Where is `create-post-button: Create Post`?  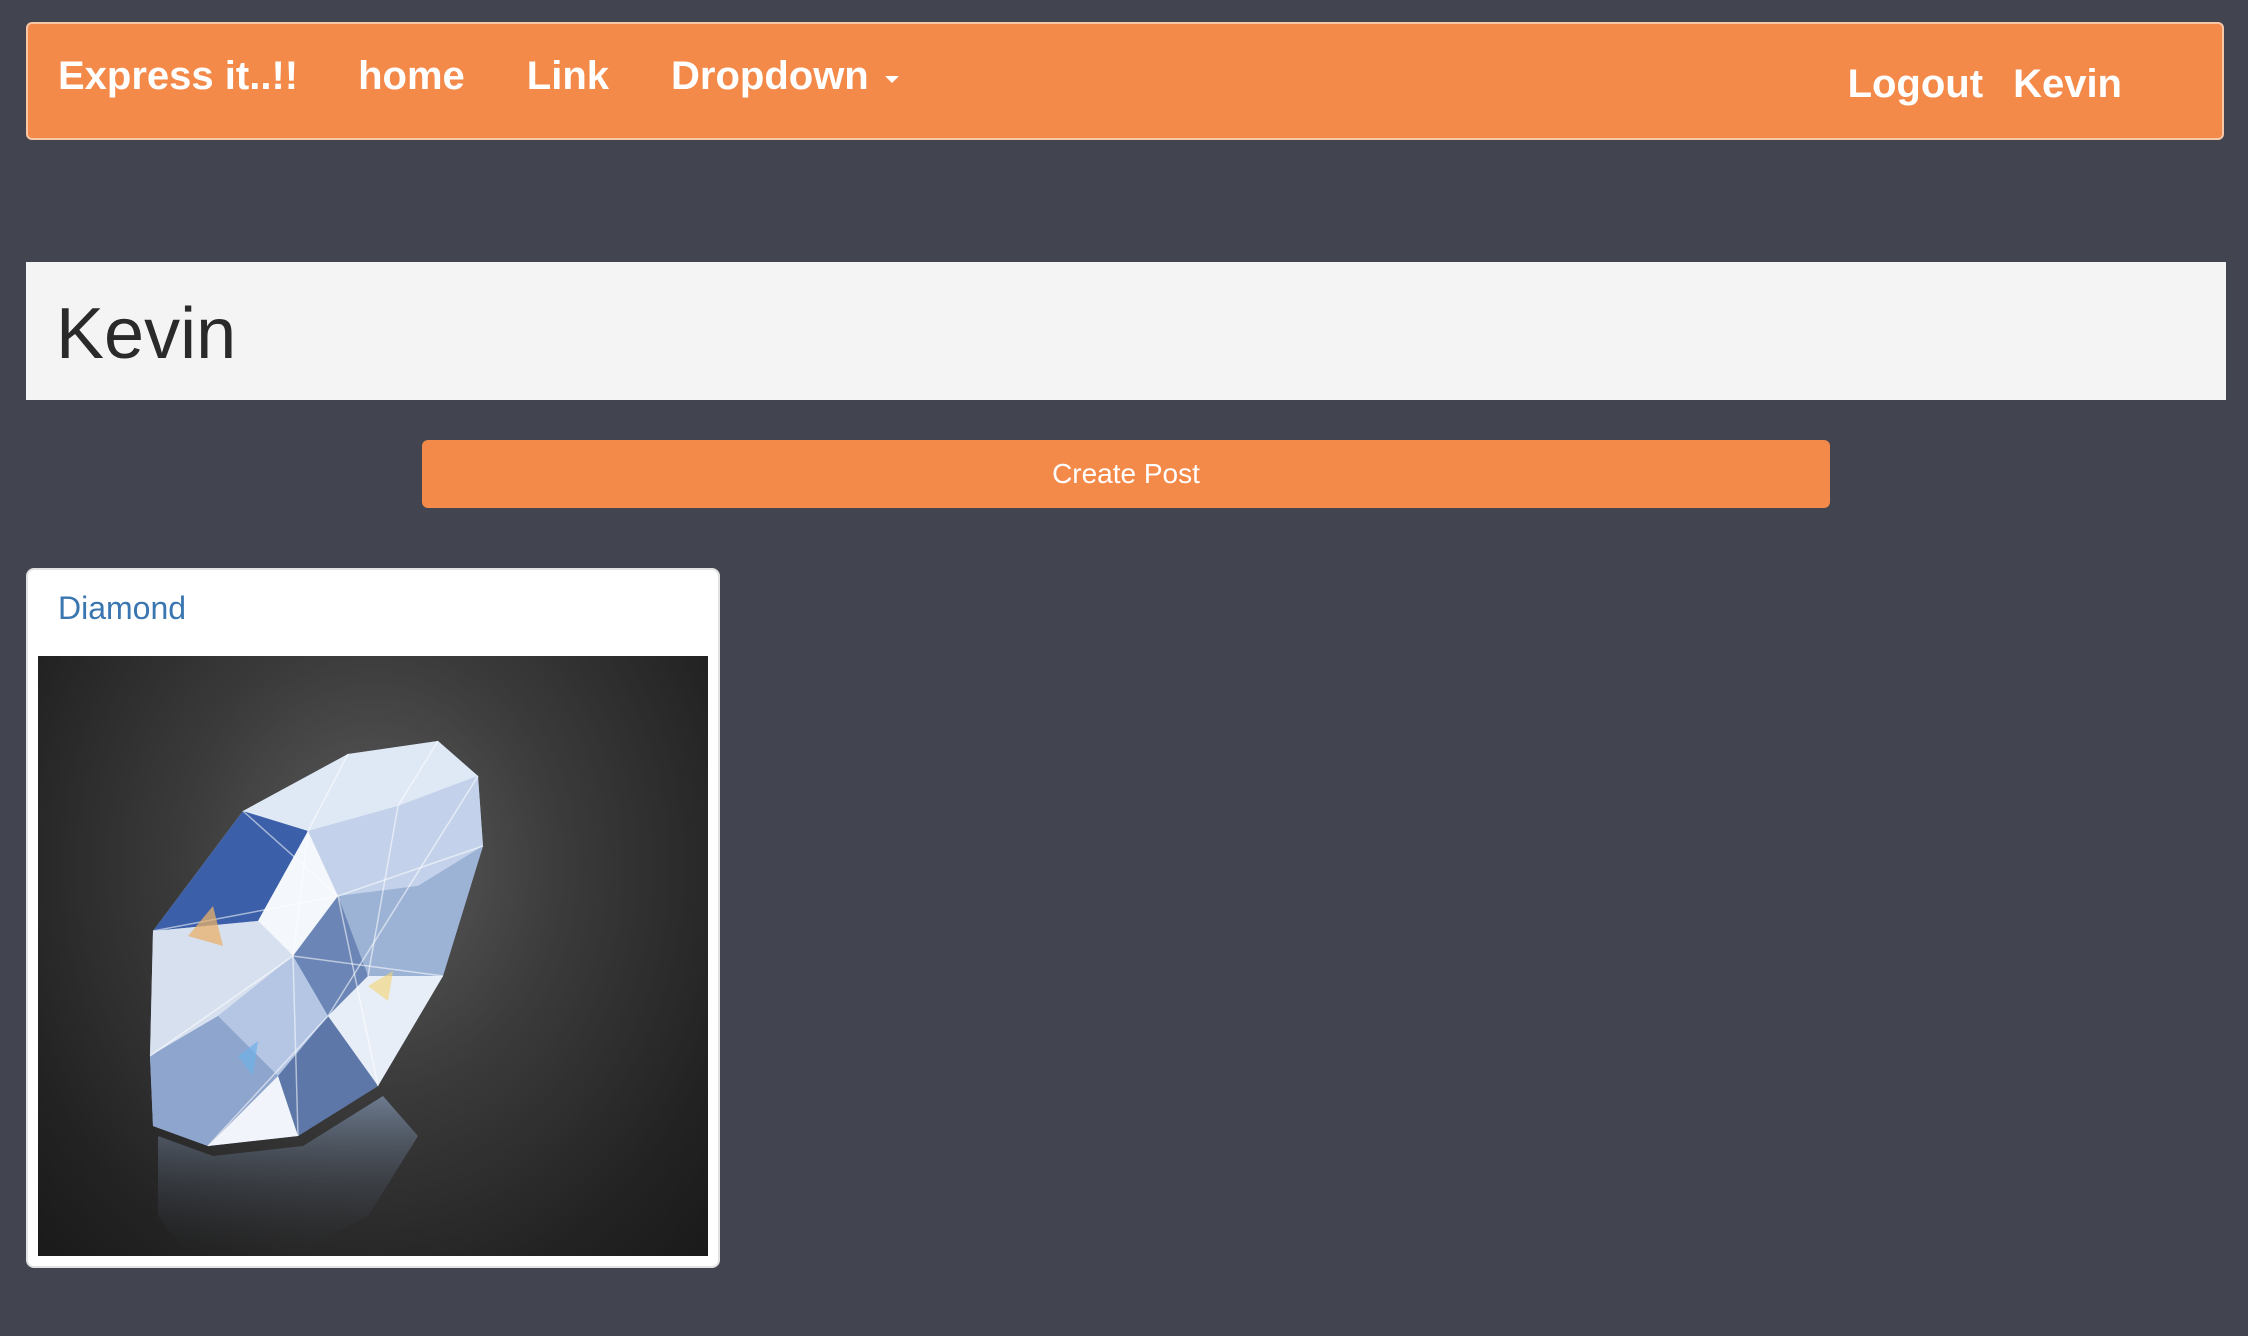
create-post-button: Create Post is located at coordinates (1126, 474).